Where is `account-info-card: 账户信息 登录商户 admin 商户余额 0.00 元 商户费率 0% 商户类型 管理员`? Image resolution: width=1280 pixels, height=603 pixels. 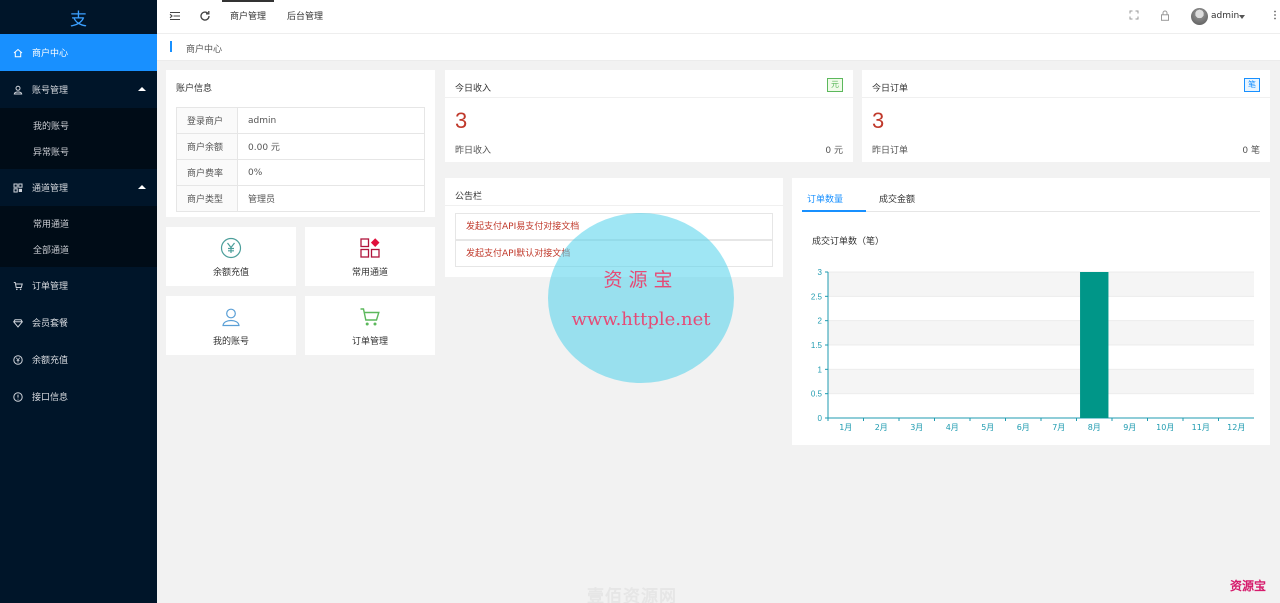
account-info-card: 账户信息 登录商户 admin 商户余额 0.00 元 商户费率 0% 商户类型 管理员 is located at coordinates (300, 143).